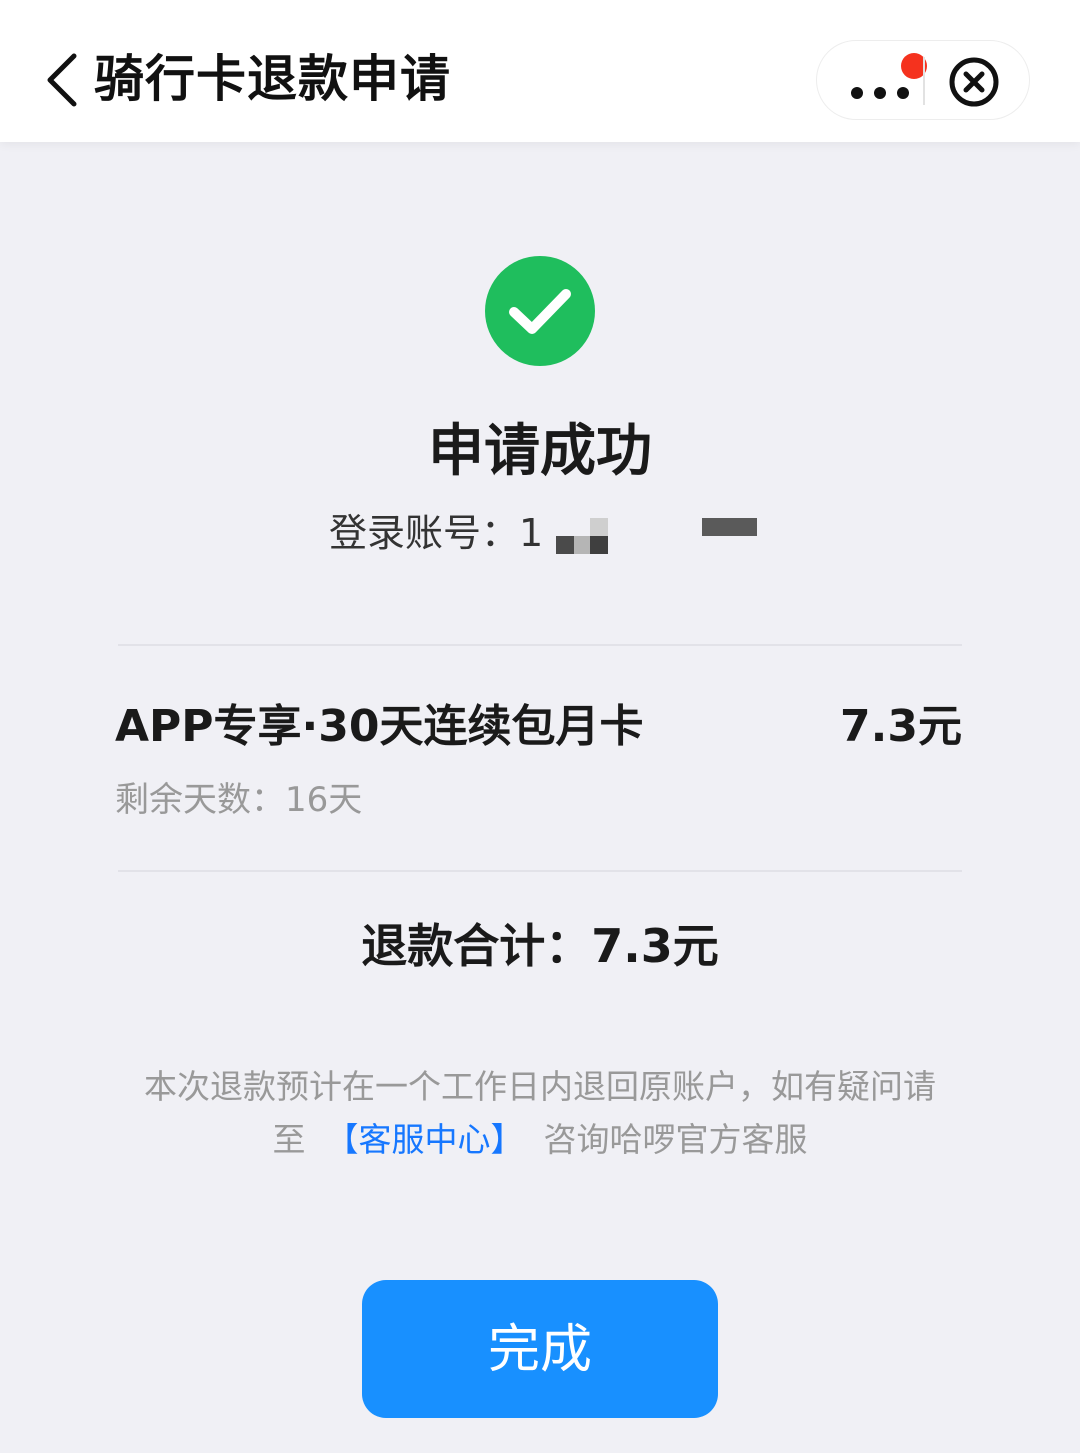 This screenshot has width=1080, height=1453. I want to click on mini-program-capsule, so click(923, 80).